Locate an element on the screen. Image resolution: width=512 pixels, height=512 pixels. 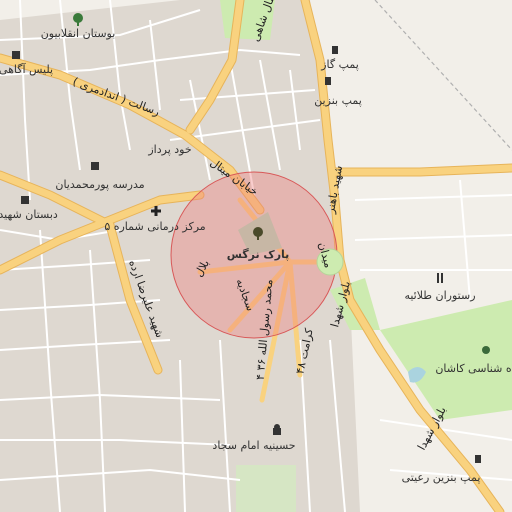
poi-label-8: مرکز درمانی شماره ۵ is located at coordinates (154, 226).